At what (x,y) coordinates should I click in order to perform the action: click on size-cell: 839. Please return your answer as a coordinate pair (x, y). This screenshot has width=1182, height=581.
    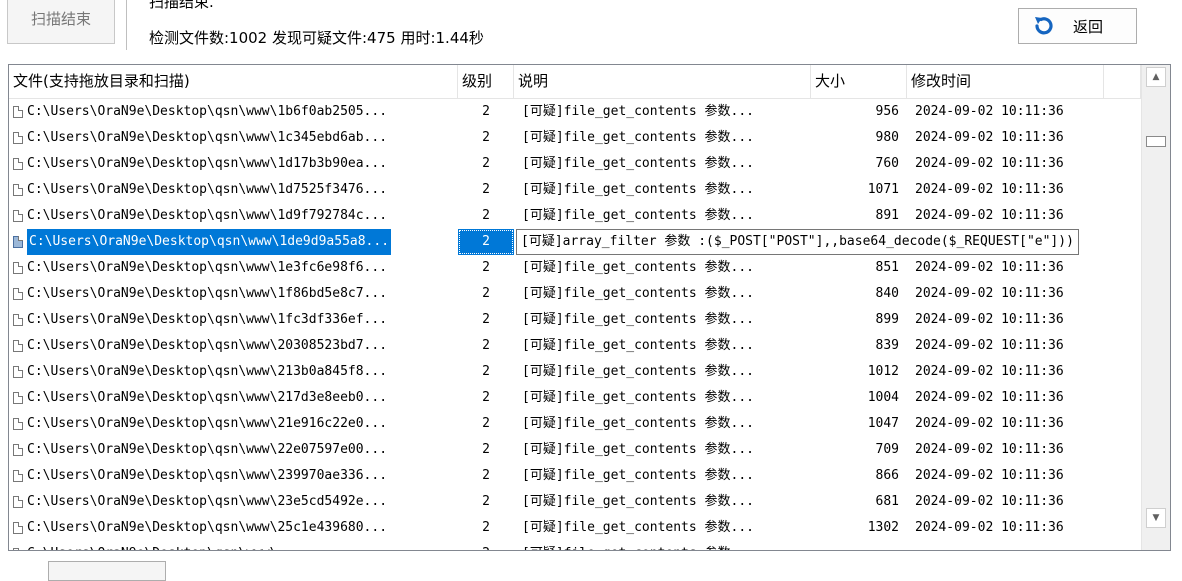
    Looking at the image, I should click on (887, 345).